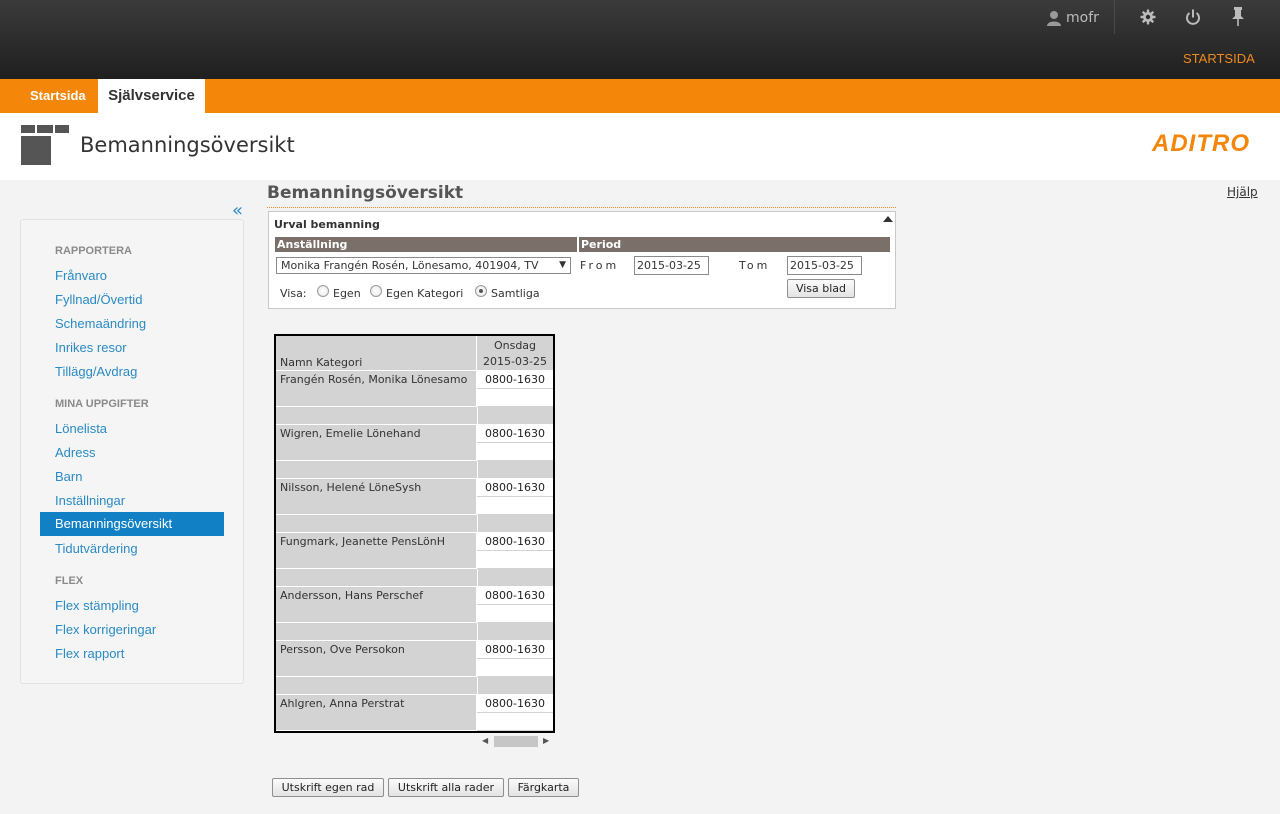 The width and height of the screenshot is (1280, 814). I want to click on table-row: Nilsson, Helené LöneSysh, so click(376, 497).